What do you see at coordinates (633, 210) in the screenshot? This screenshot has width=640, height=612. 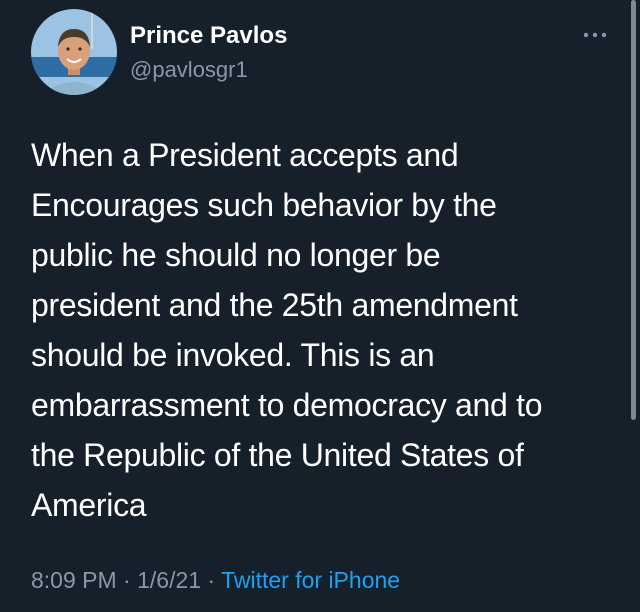 I see `scrollbar` at bounding box center [633, 210].